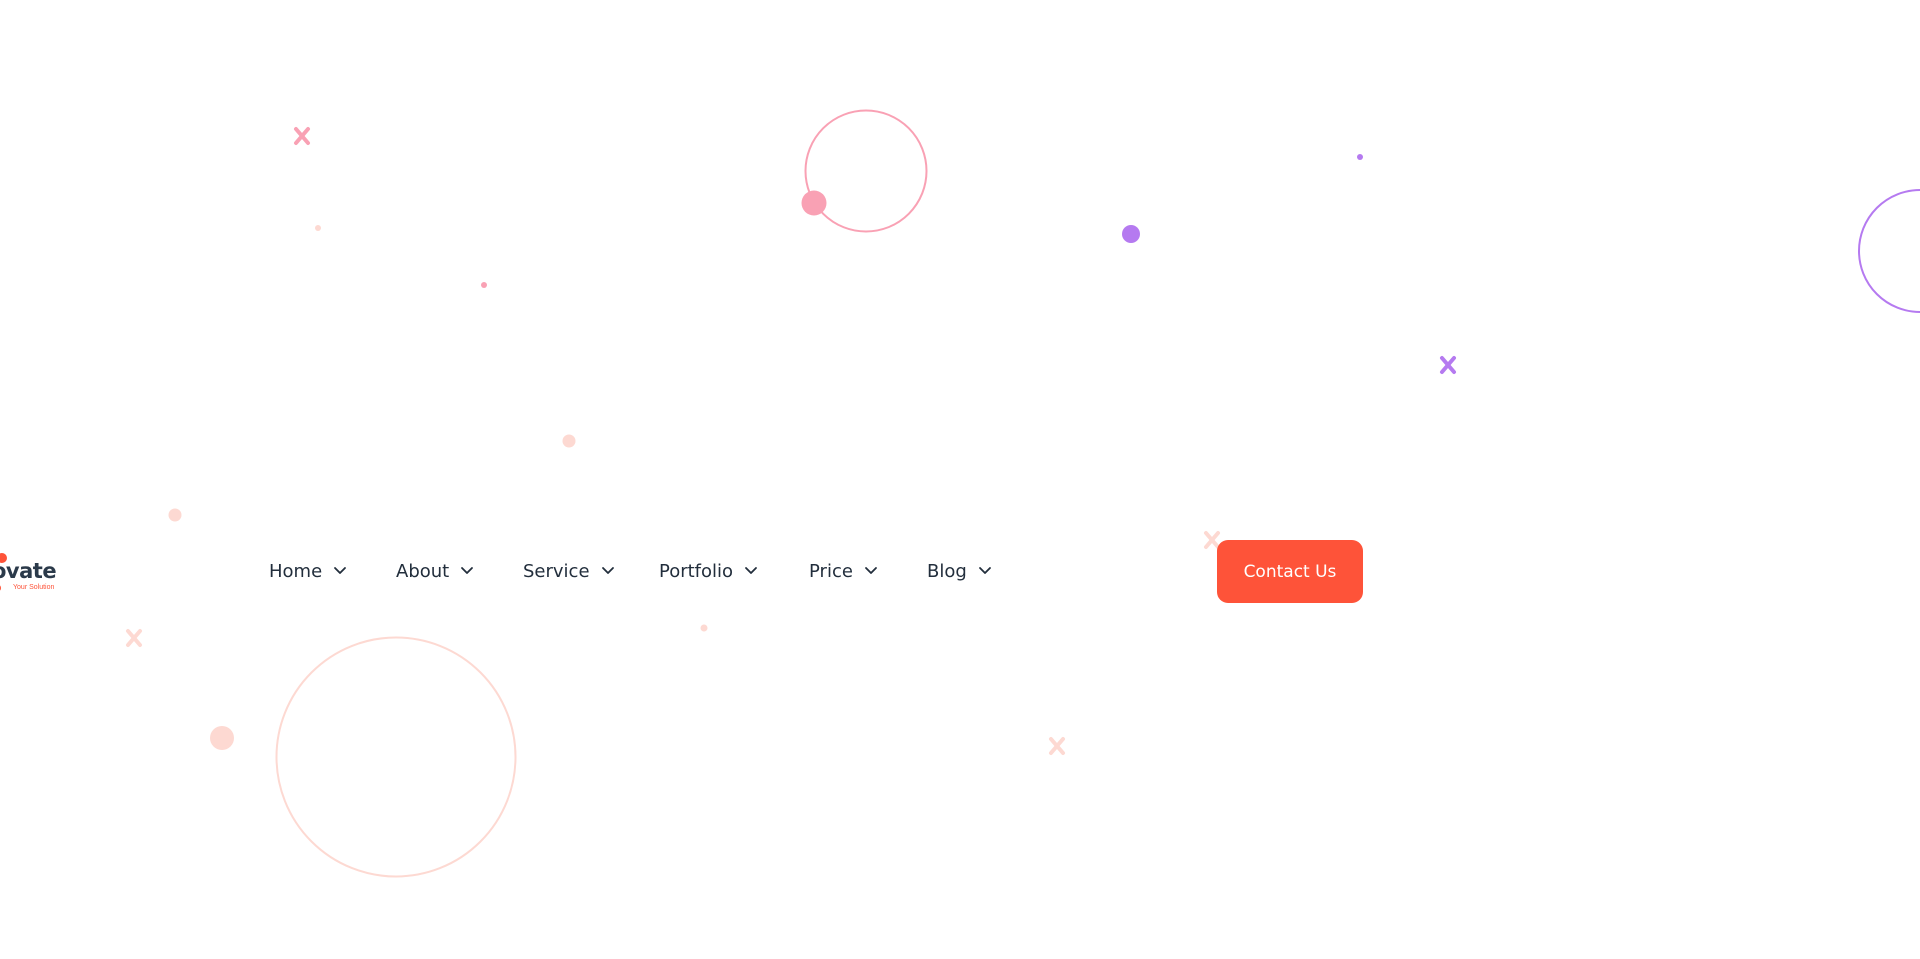  What do you see at coordinates (34, 587) in the screenshot?
I see `brand-tagline: Your Solution` at bounding box center [34, 587].